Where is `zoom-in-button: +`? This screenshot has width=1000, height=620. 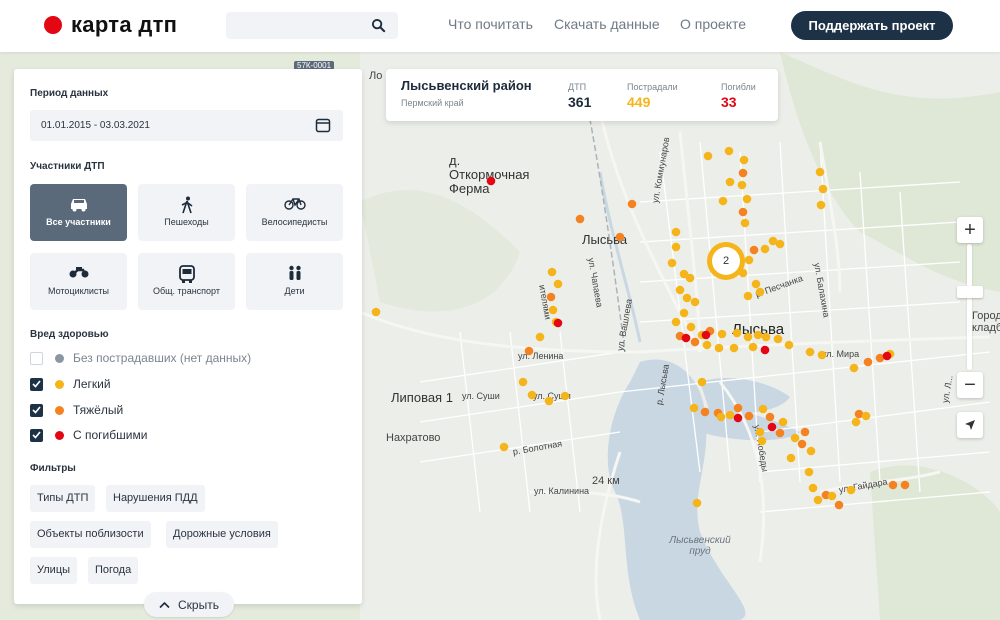 zoom-in-button: + is located at coordinates (970, 230).